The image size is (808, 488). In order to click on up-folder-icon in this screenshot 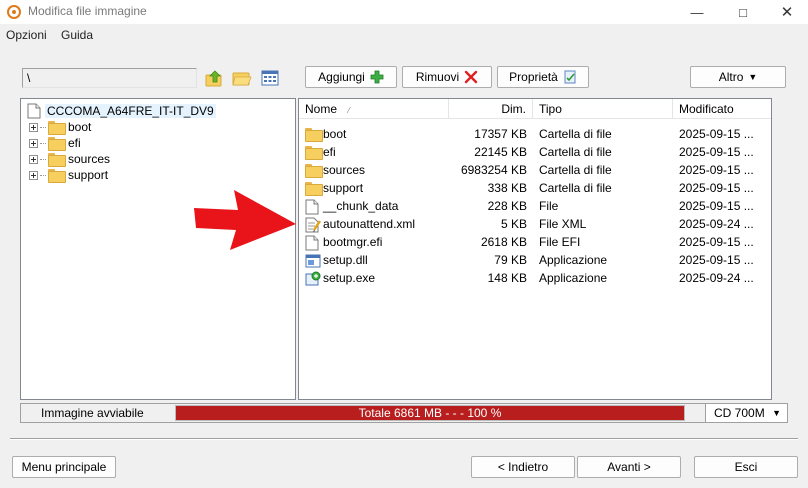, I will do `click(215, 78)`.